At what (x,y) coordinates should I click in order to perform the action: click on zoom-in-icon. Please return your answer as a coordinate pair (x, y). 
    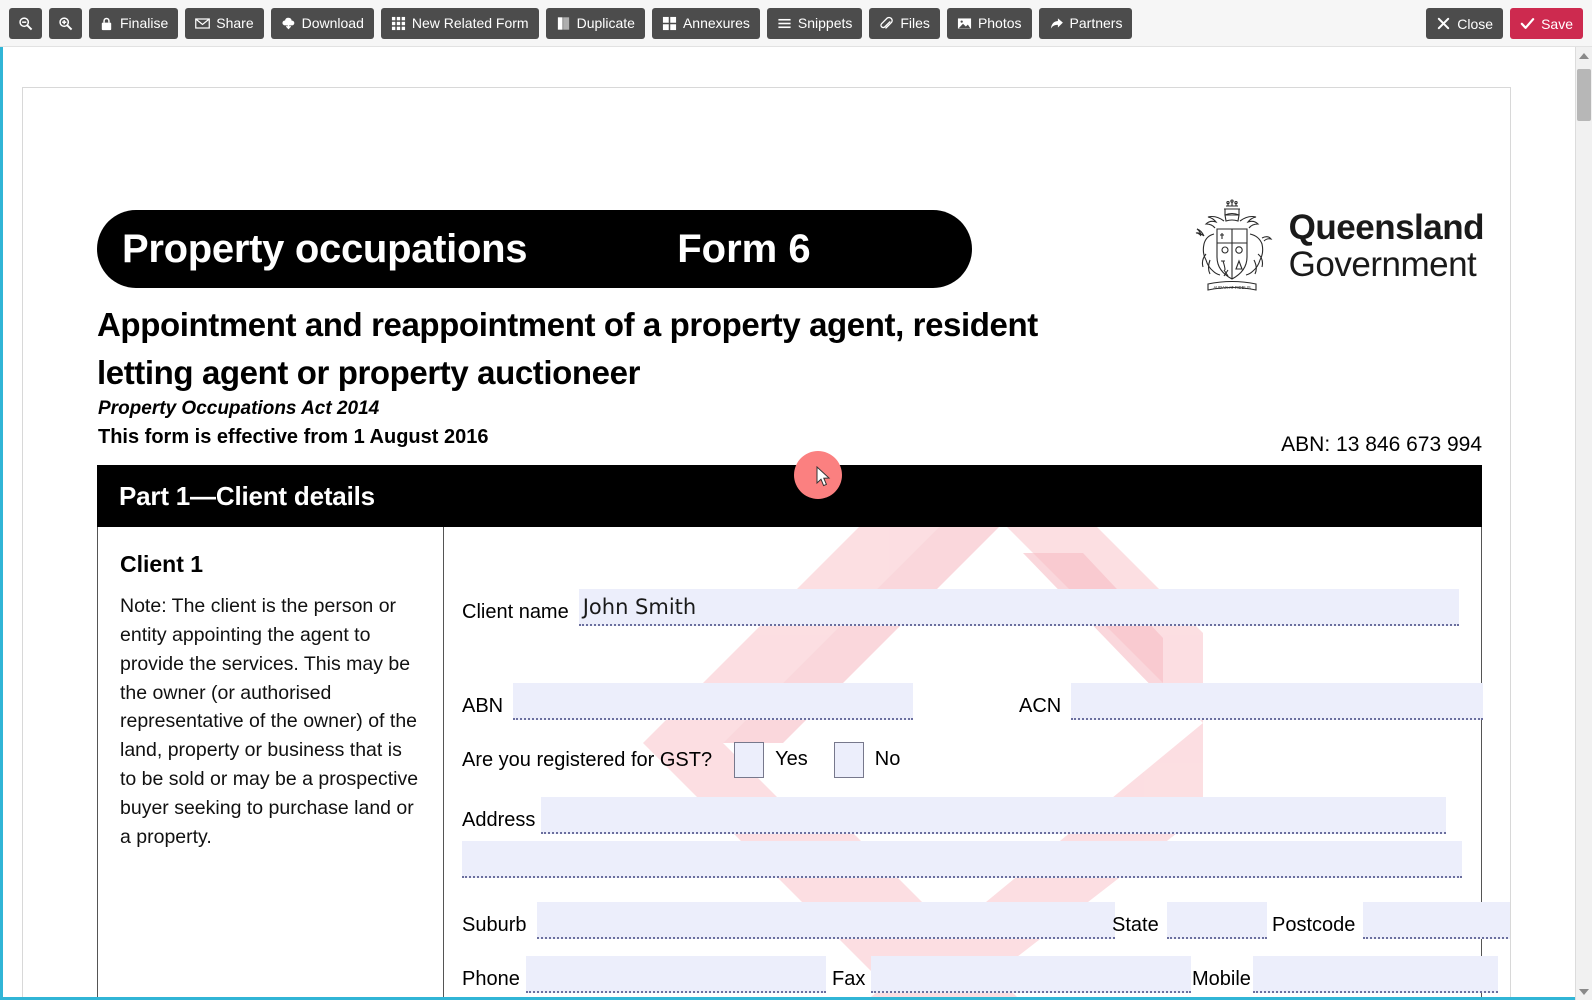
    Looking at the image, I should click on (65, 23).